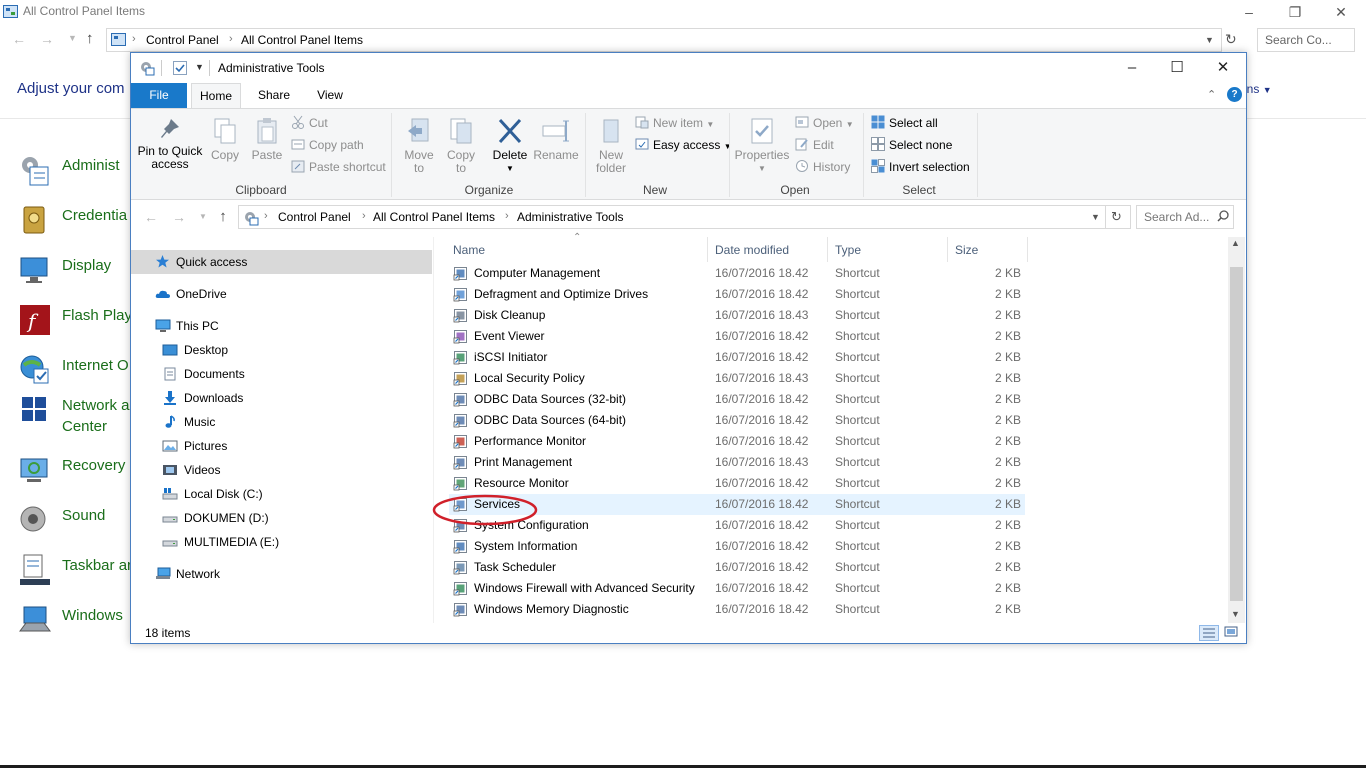  Describe the element at coordinates (199, 67) in the screenshot. I see `qat-dropdown-icon: ▼` at that location.